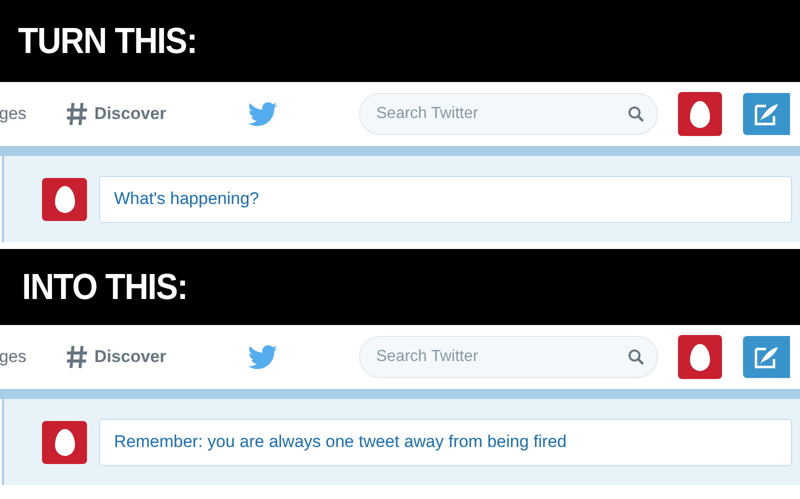 This screenshot has height=499, width=800. I want to click on caption: INTO THIS:, so click(105, 287).